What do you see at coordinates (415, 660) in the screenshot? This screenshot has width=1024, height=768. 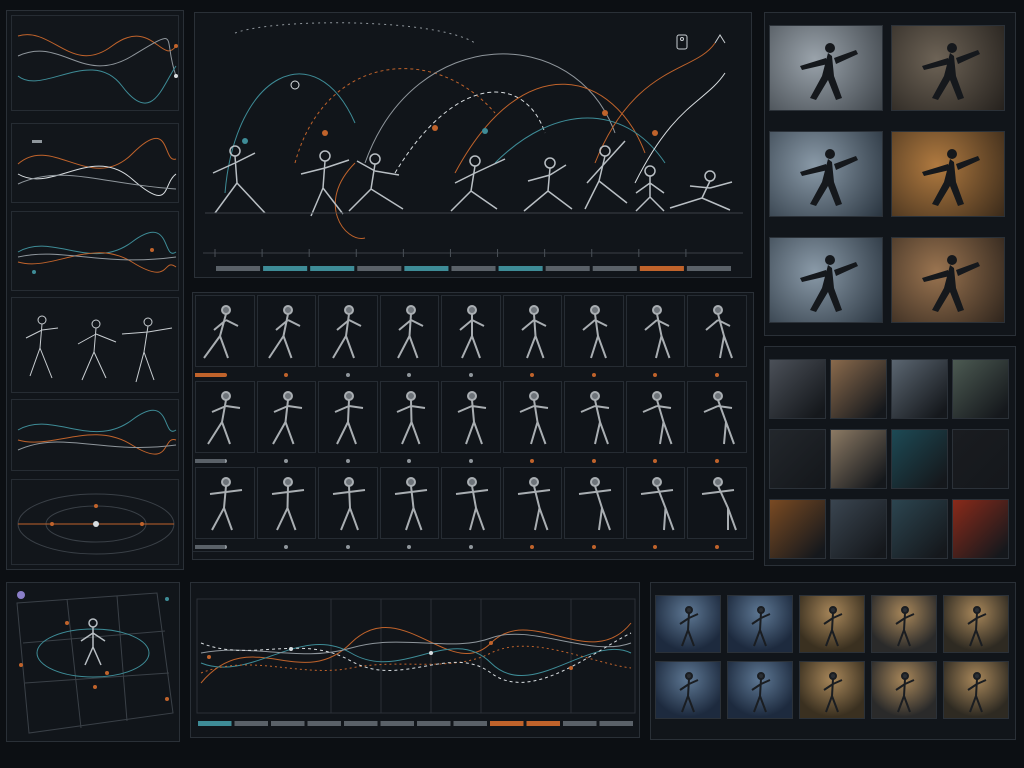 I see `graph-editor-panel` at bounding box center [415, 660].